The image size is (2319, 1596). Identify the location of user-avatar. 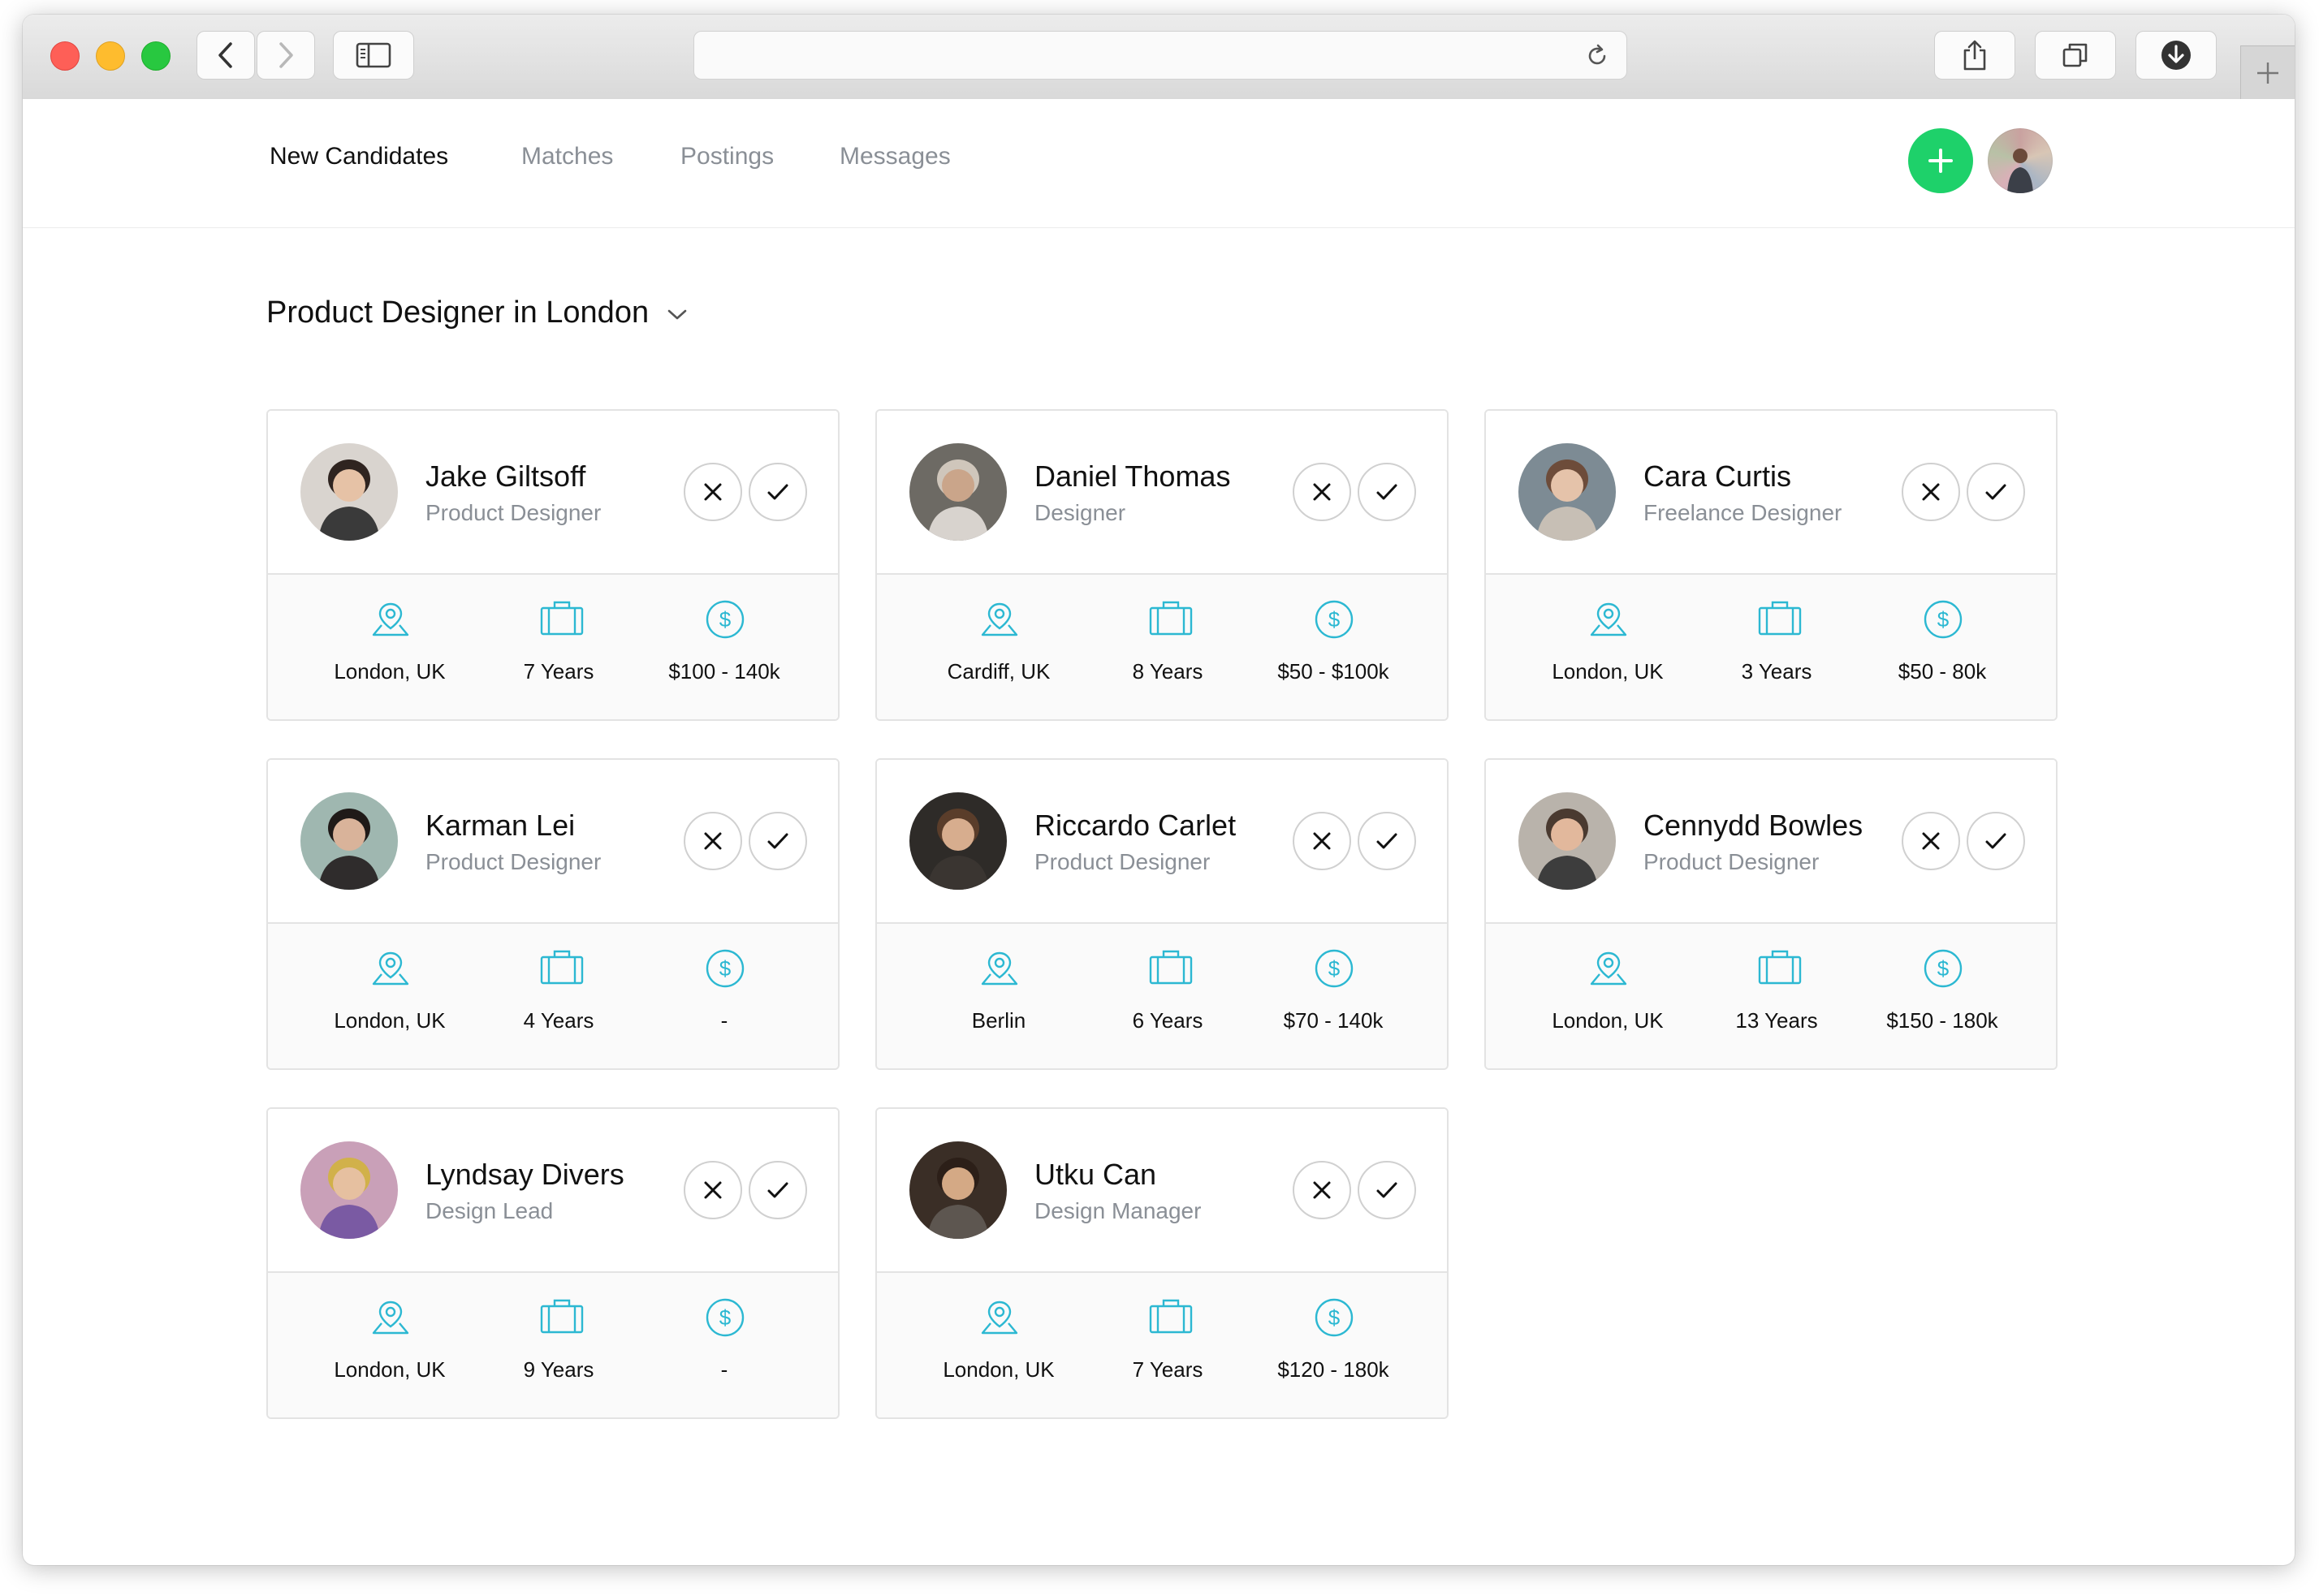
(2021, 161).